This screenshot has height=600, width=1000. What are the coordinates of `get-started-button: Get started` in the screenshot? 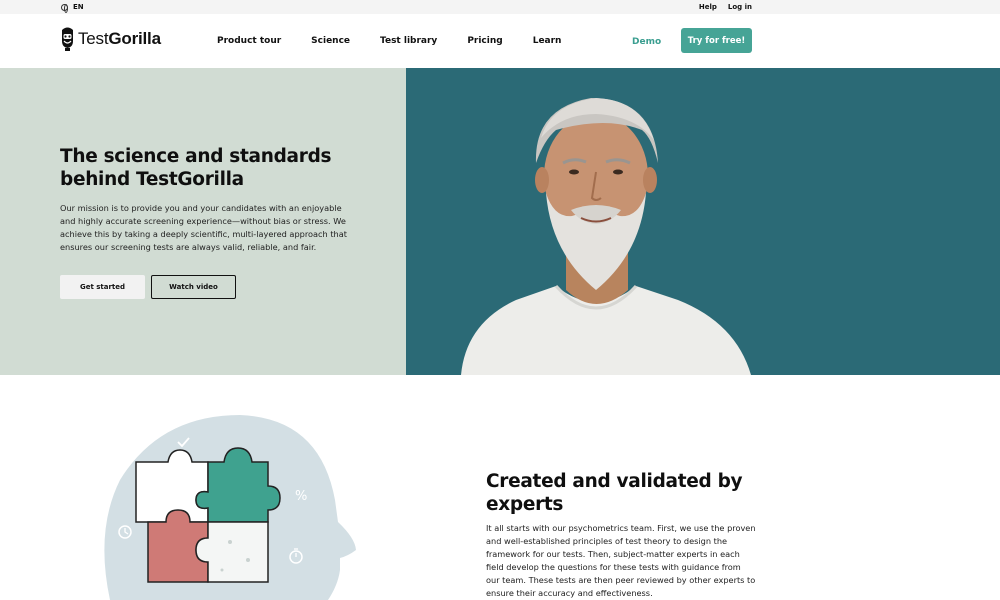 It's located at (102, 287).